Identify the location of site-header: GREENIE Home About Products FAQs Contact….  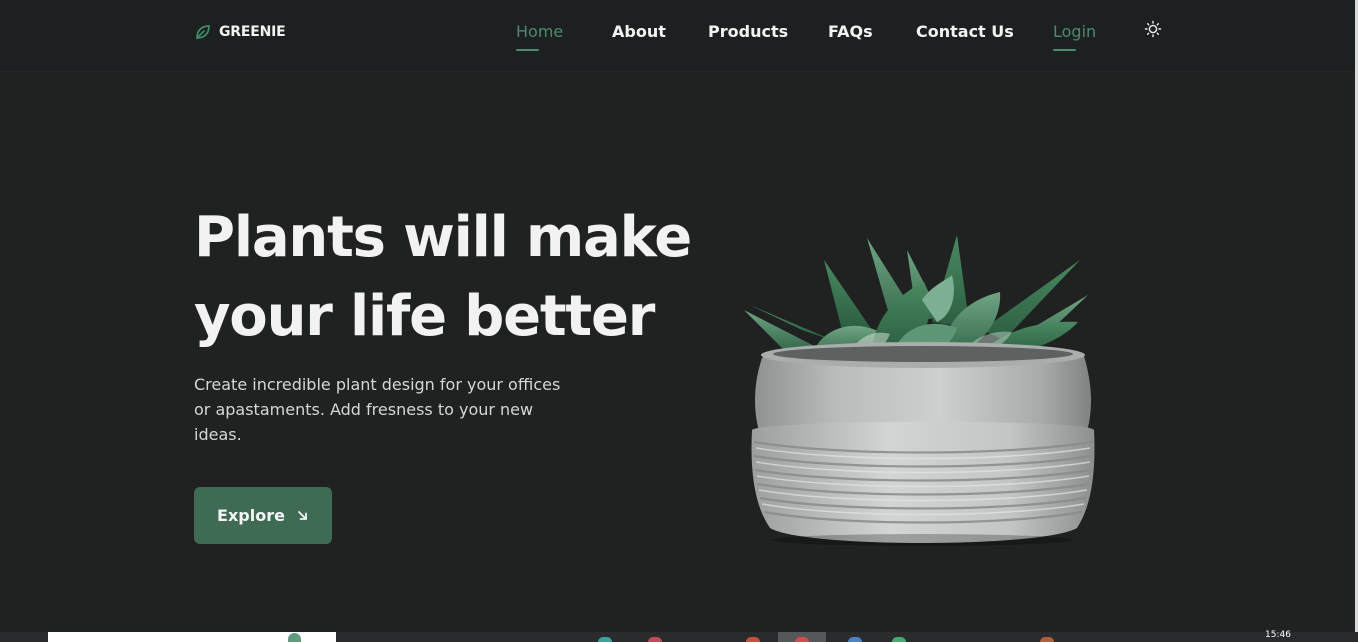
(679, 36).